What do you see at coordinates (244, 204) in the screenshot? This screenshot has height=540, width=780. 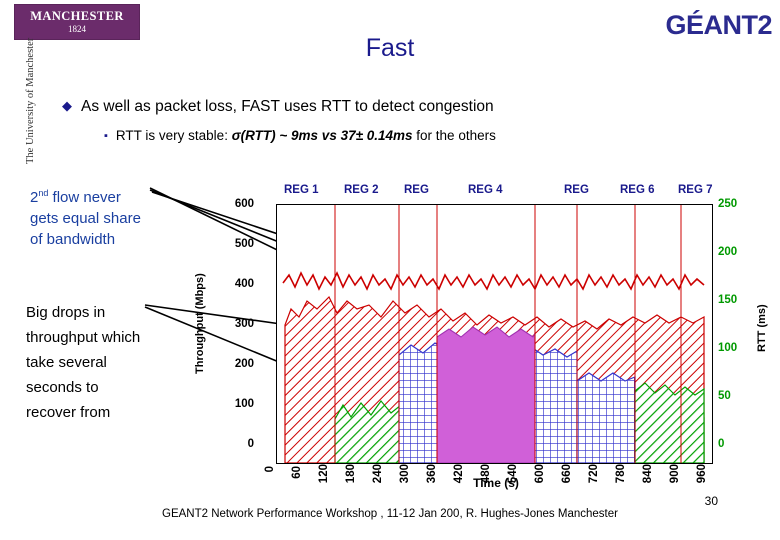 I see `ytick-left-600: 600` at bounding box center [244, 204].